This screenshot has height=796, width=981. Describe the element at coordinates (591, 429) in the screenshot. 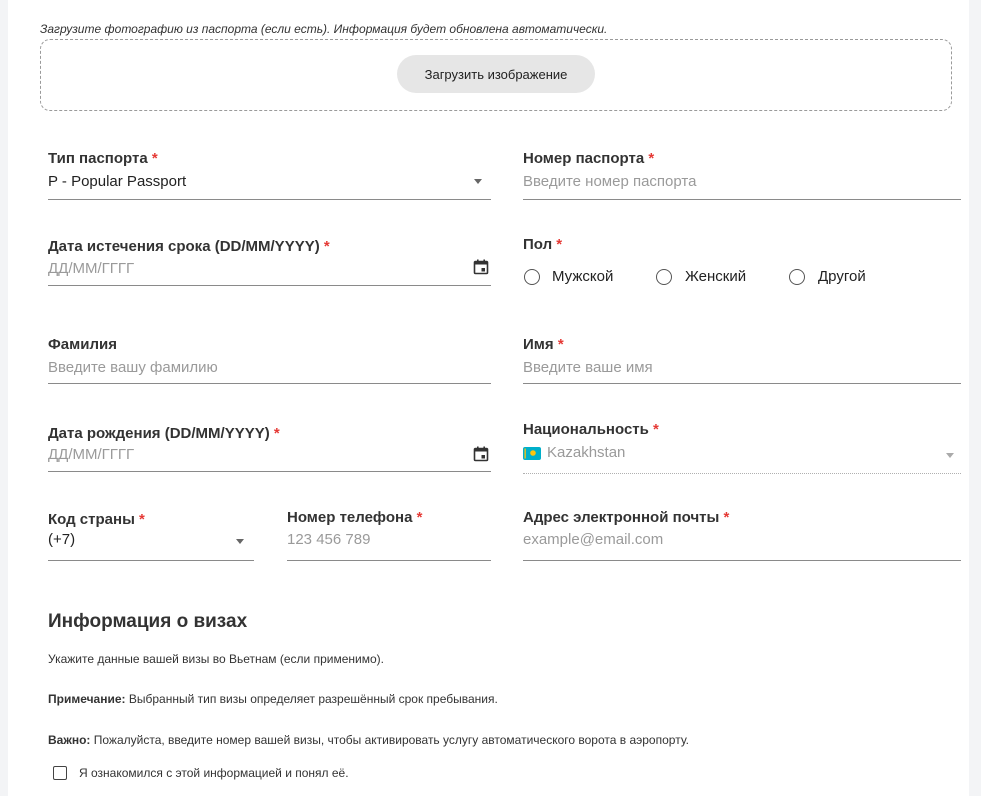

I see `nationality-label: Национальность *` at that location.